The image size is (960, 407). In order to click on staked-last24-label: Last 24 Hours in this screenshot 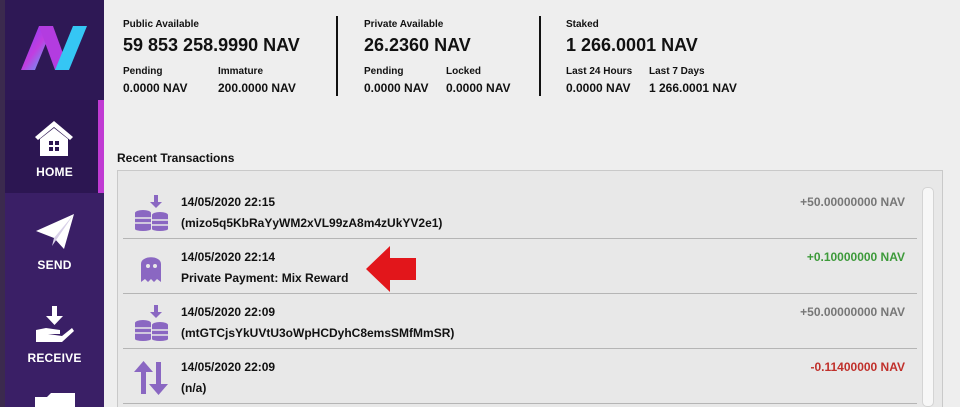, I will do `click(599, 71)`.